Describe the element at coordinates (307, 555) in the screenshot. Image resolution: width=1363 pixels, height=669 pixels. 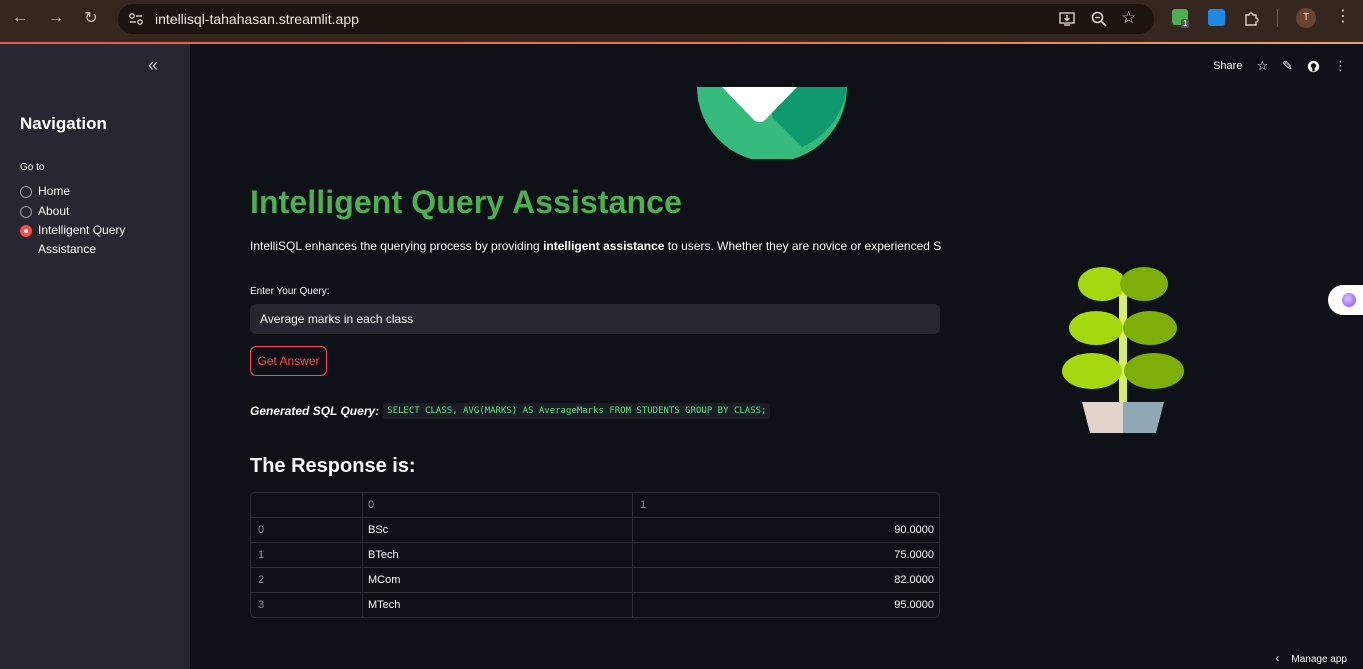
I see `table-index-cell: 1` at that location.